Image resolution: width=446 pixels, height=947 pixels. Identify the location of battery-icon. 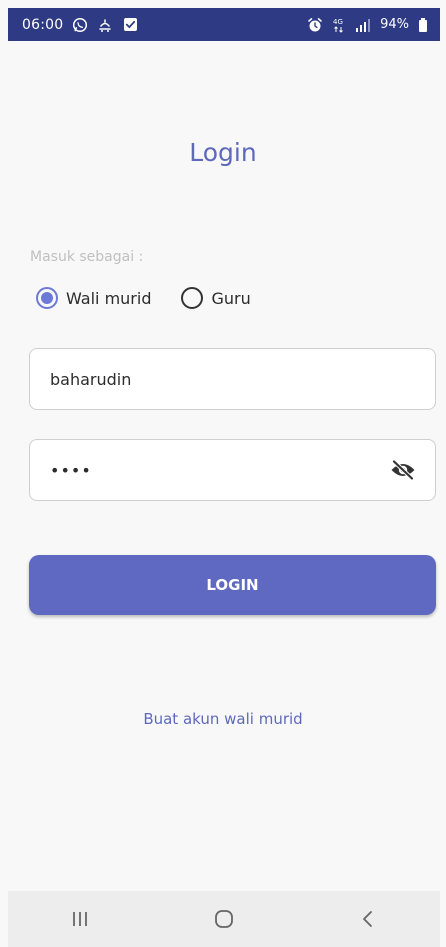
(423, 25).